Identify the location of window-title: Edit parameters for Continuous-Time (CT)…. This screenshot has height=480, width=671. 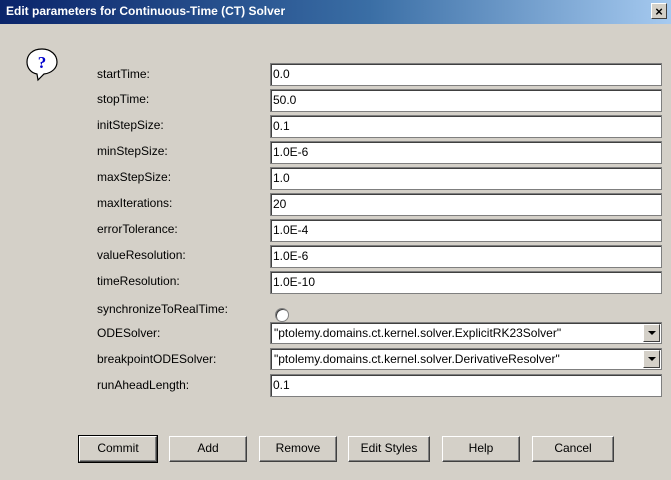
(146, 11).